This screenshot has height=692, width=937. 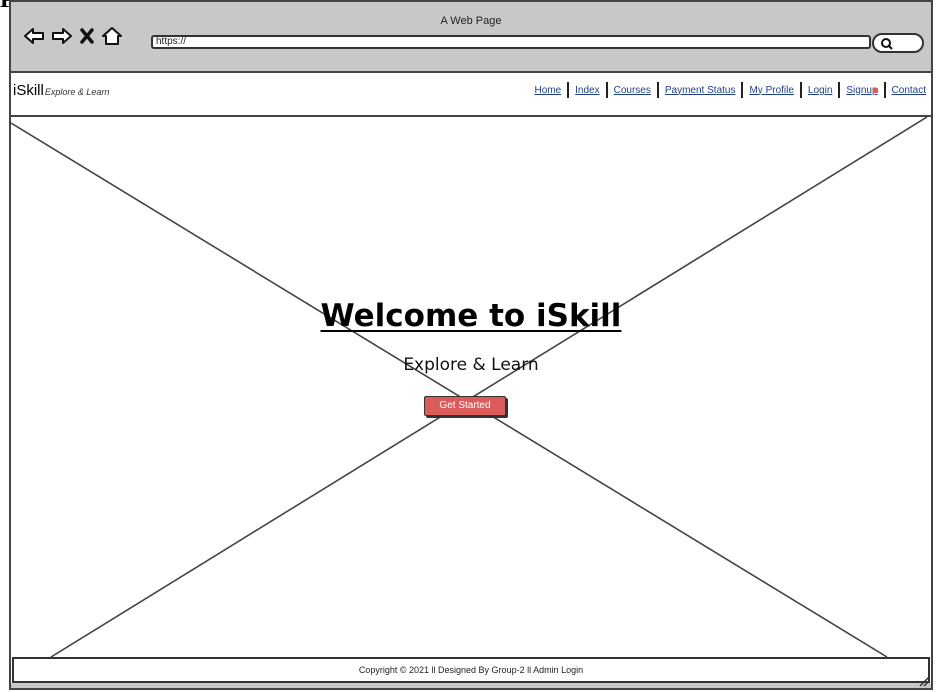 What do you see at coordinates (547, 90) in the screenshot?
I see `nav-link-home: Home` at bounding box center [547, 90].